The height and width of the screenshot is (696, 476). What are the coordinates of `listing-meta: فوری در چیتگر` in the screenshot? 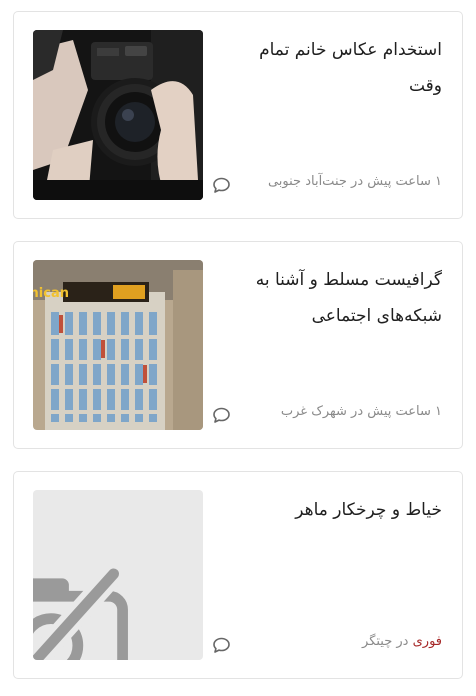 It's located at (402, 641).